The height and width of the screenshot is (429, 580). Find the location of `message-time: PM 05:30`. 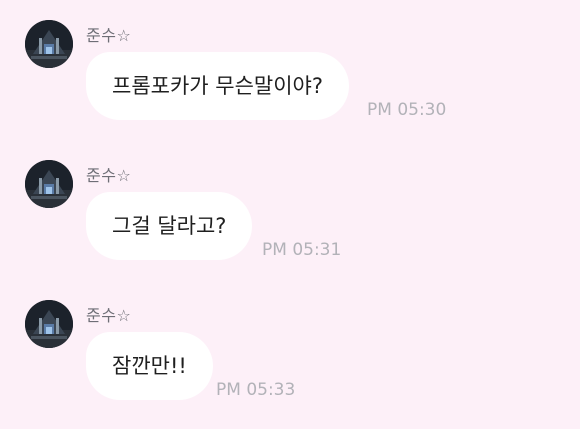

message-time: PM 05:30 is located at coordinates (407, 110).